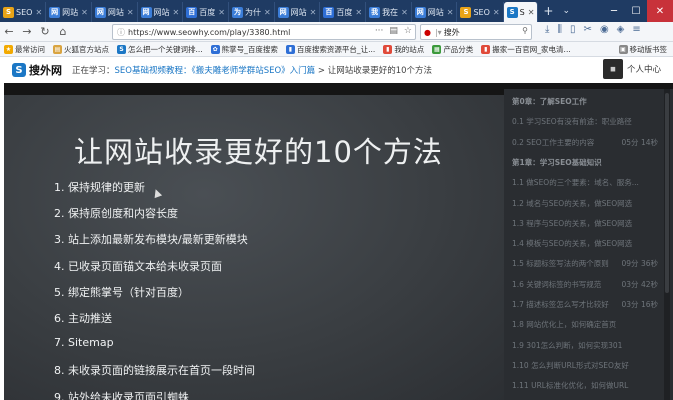 The width and height of the screenshot is (673, 400). I want to click on video-top-strip, so click(254, 89).